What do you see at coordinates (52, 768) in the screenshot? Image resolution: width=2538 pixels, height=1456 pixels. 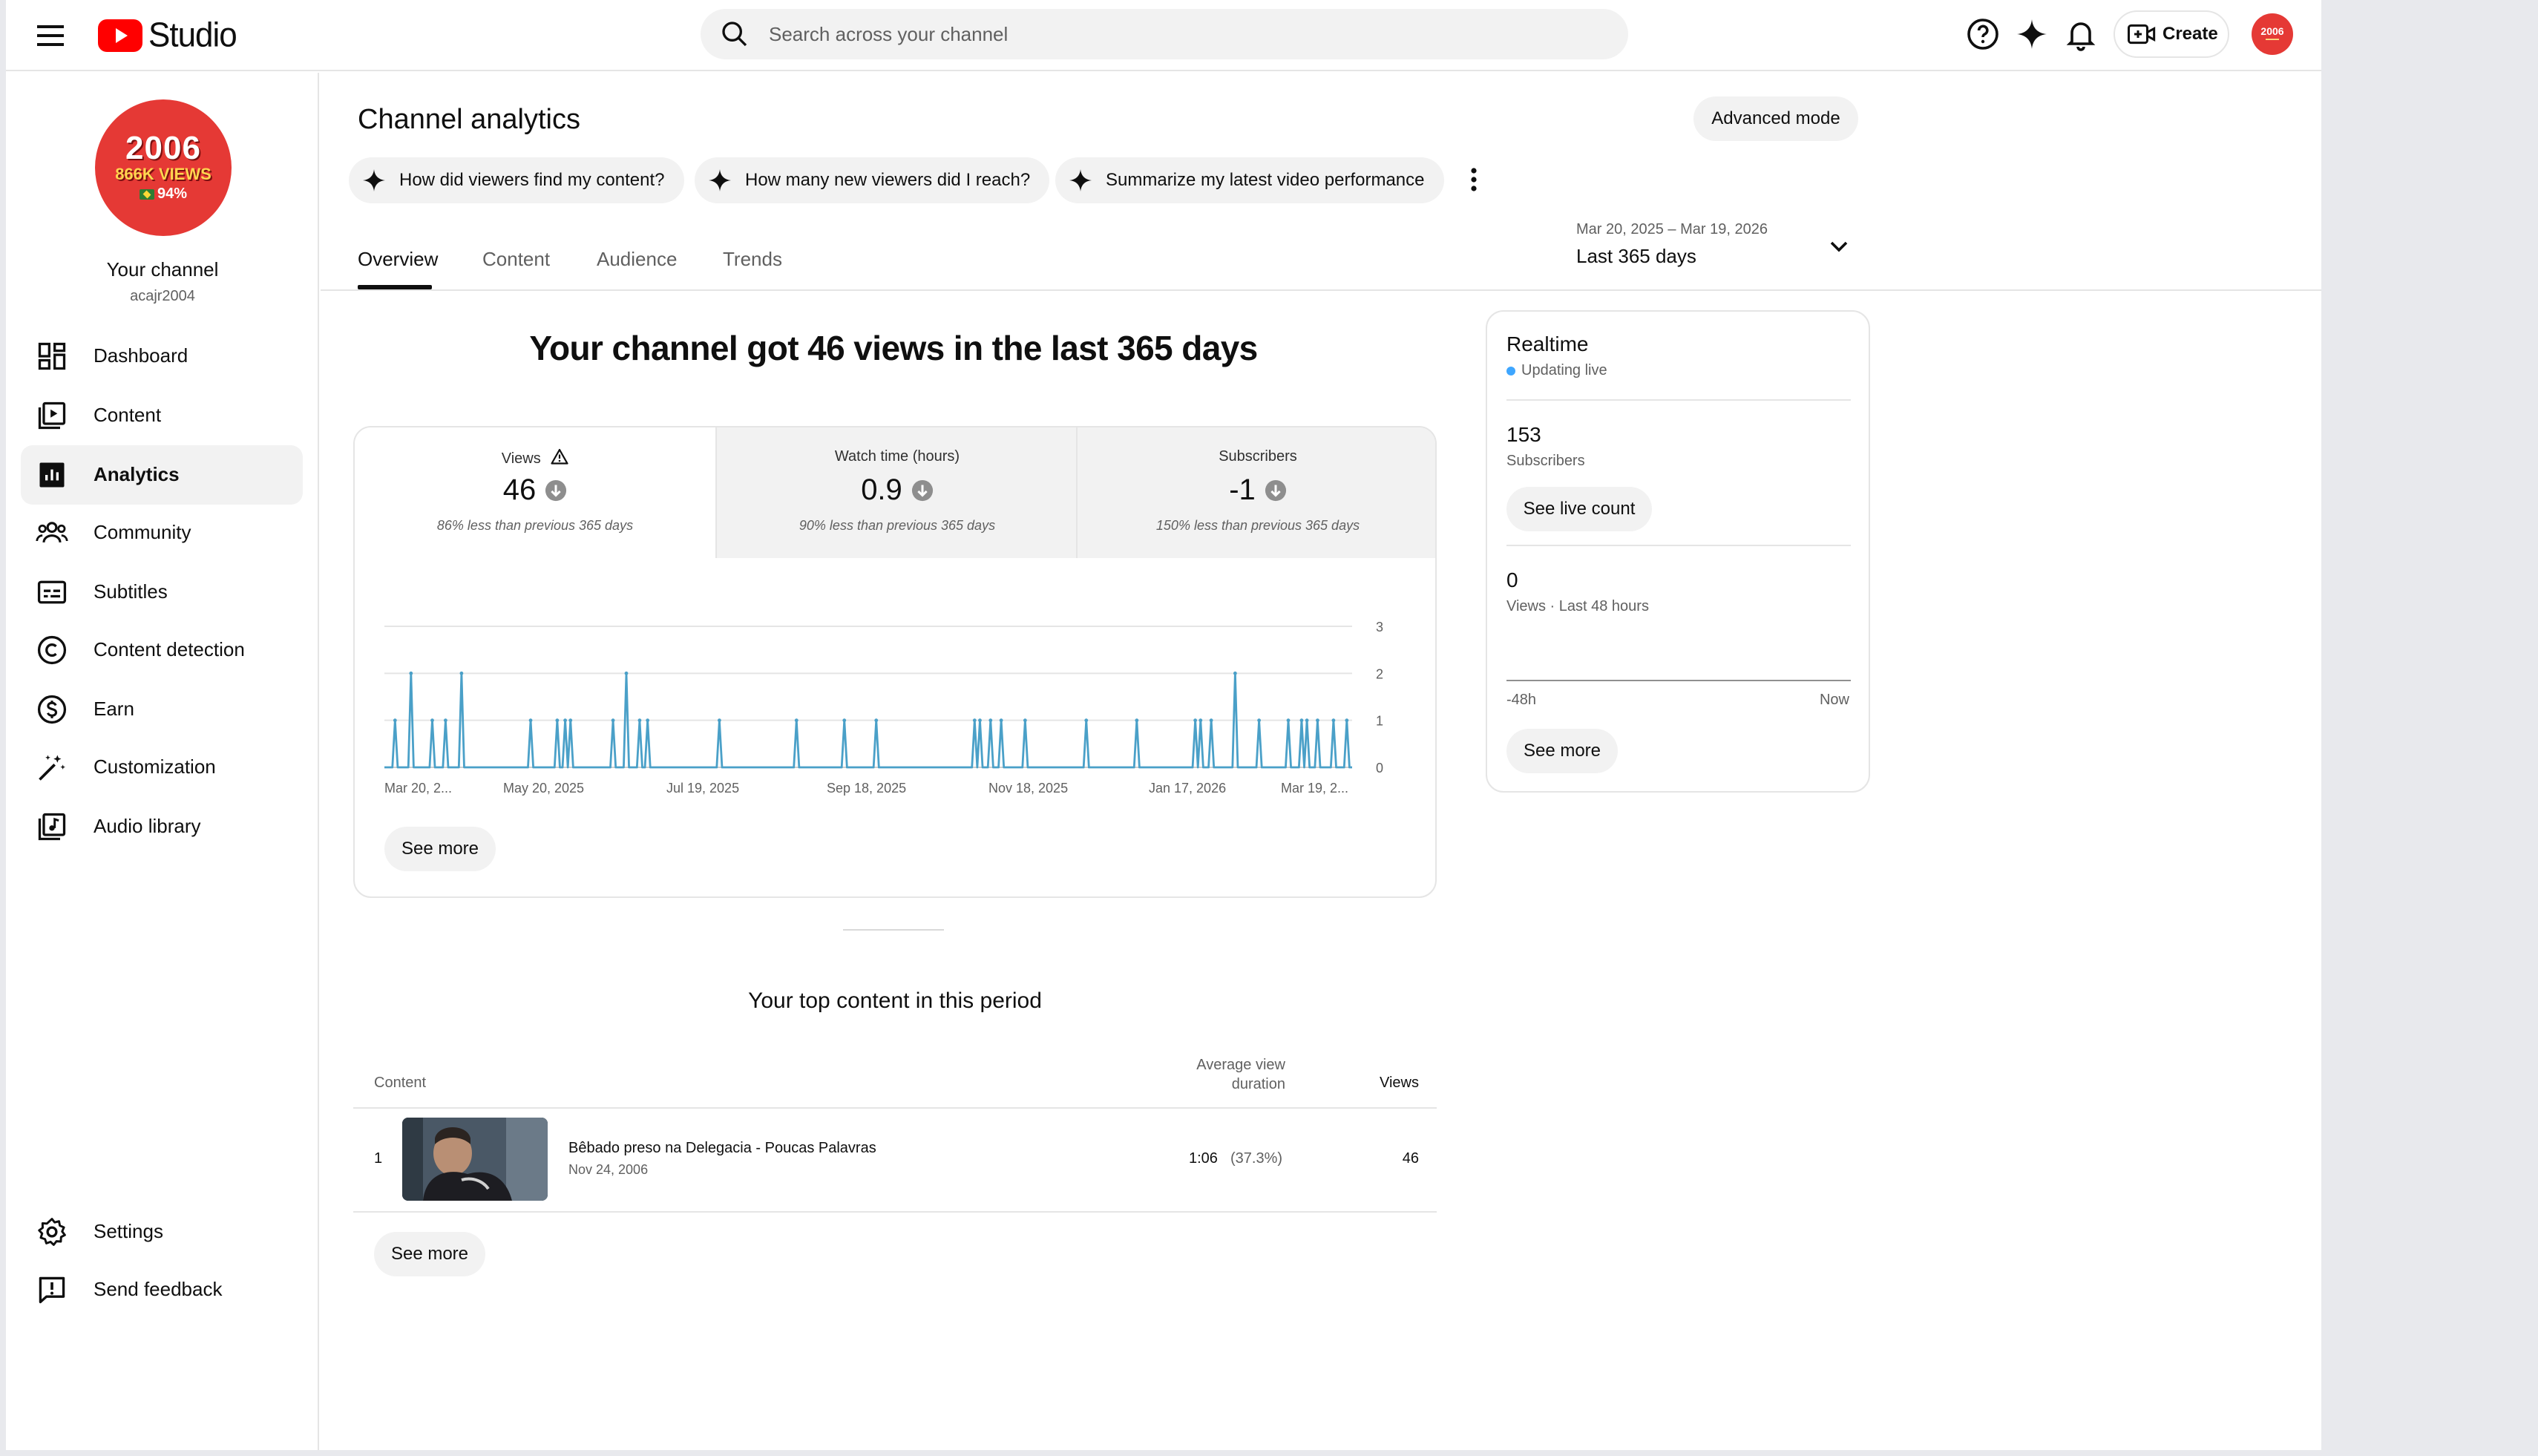 I see `customization-icon` at bounding box center [52, 768].